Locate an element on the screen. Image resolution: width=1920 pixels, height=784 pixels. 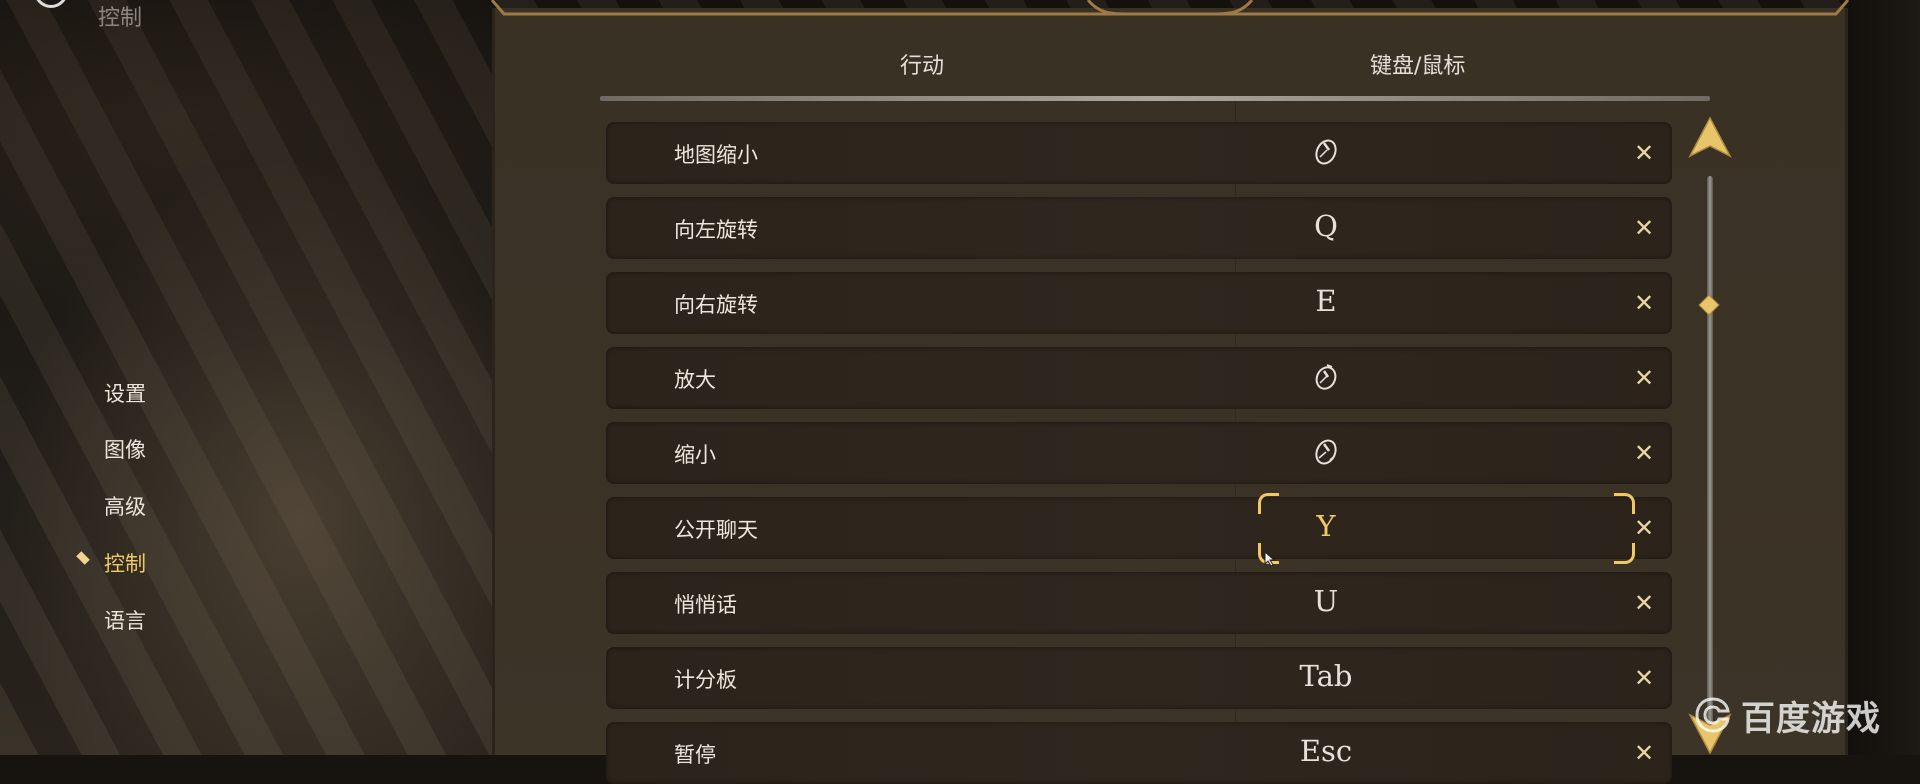
nav-item-graphics: 图像 is located at coordinates (125, 449).